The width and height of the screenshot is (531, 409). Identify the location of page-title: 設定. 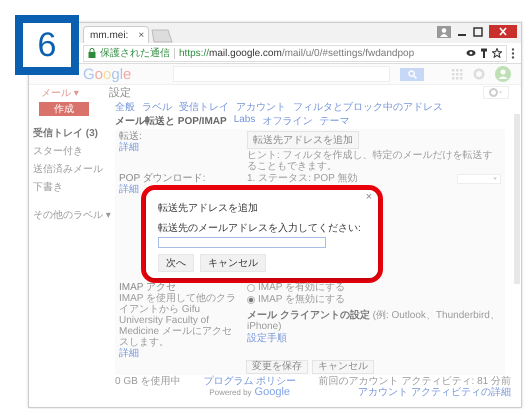
(120, 93).